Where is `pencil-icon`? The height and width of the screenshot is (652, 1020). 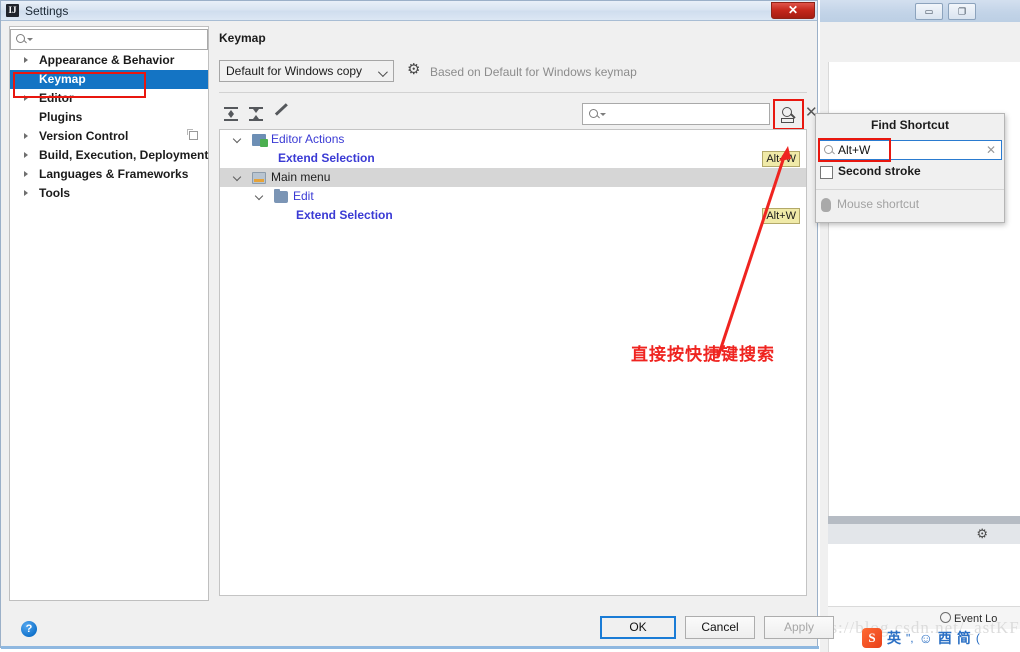
pencil-icon is located at coordinates (282, 115).